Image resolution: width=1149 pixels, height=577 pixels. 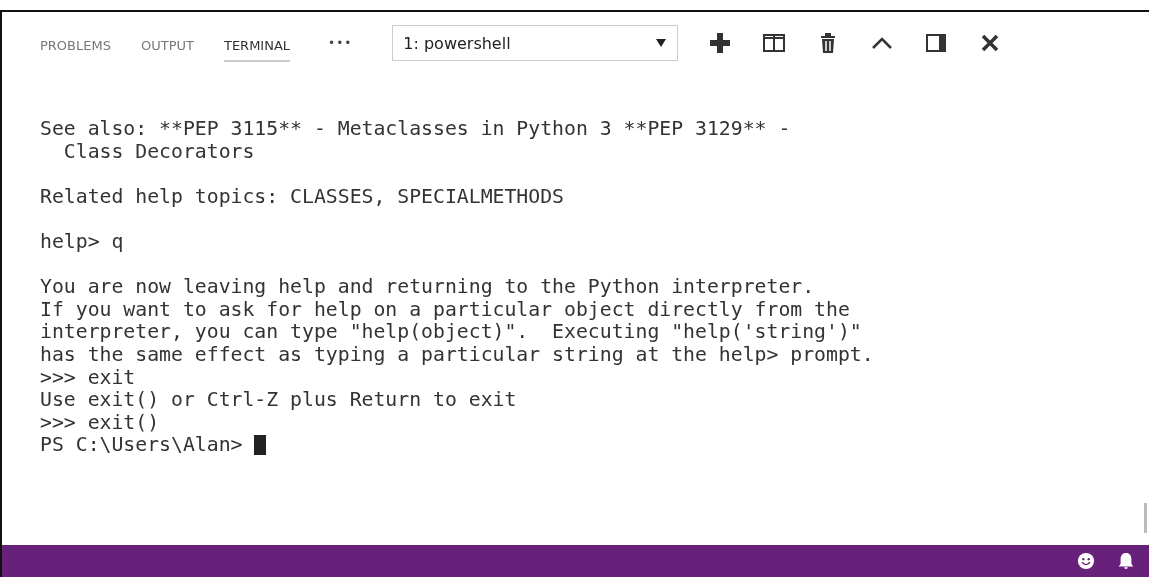 I want to click on terminal-line: Class Decorators, so click(x=159, y=152).